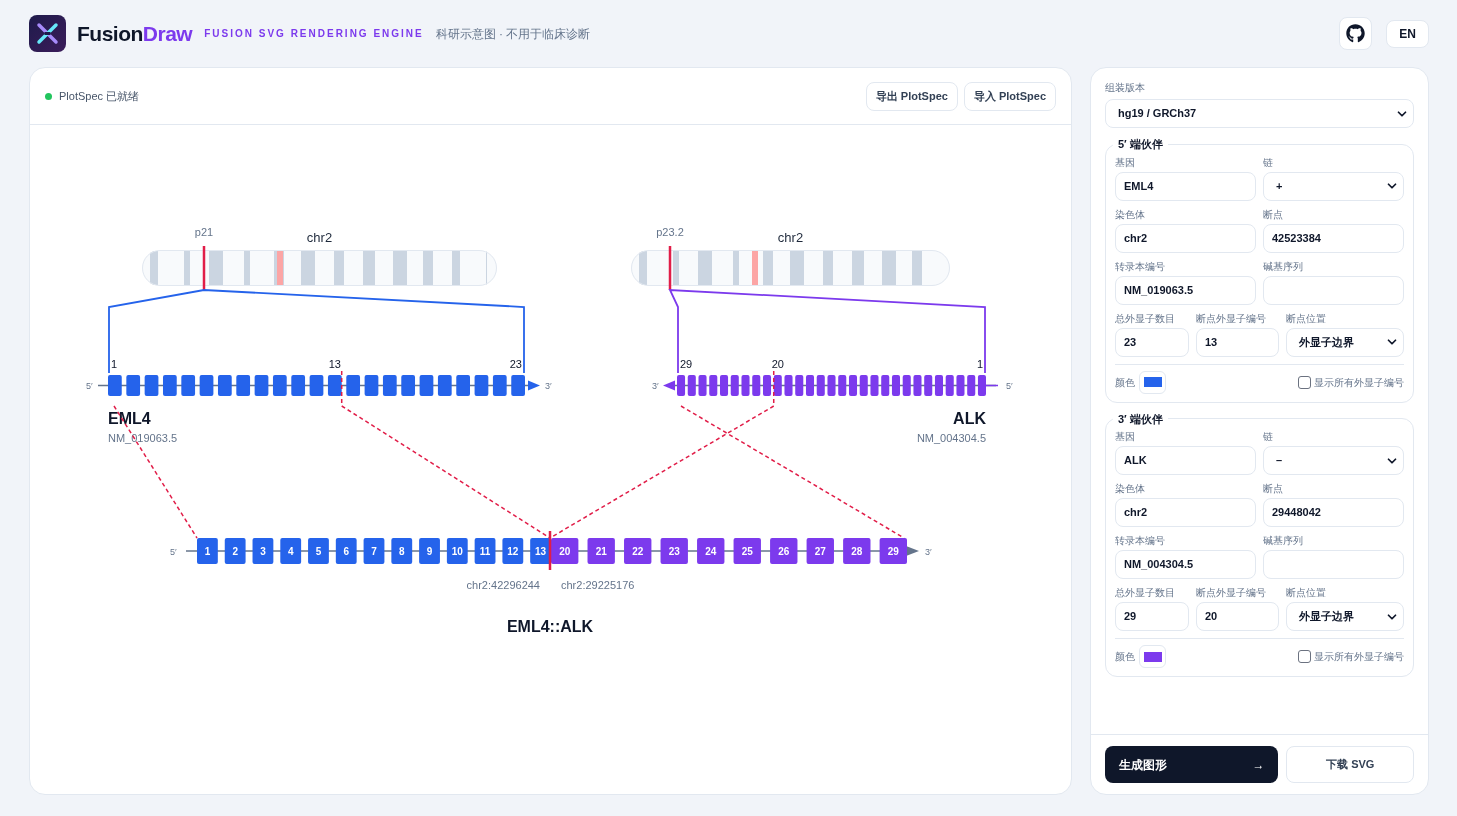 The width and height of the screenshot is (1457, 816). What do you see at coordinates (1192, 764) in the screenshot?
I see `generate-button: 生成图形 →` at bounding box center [1192, 764].